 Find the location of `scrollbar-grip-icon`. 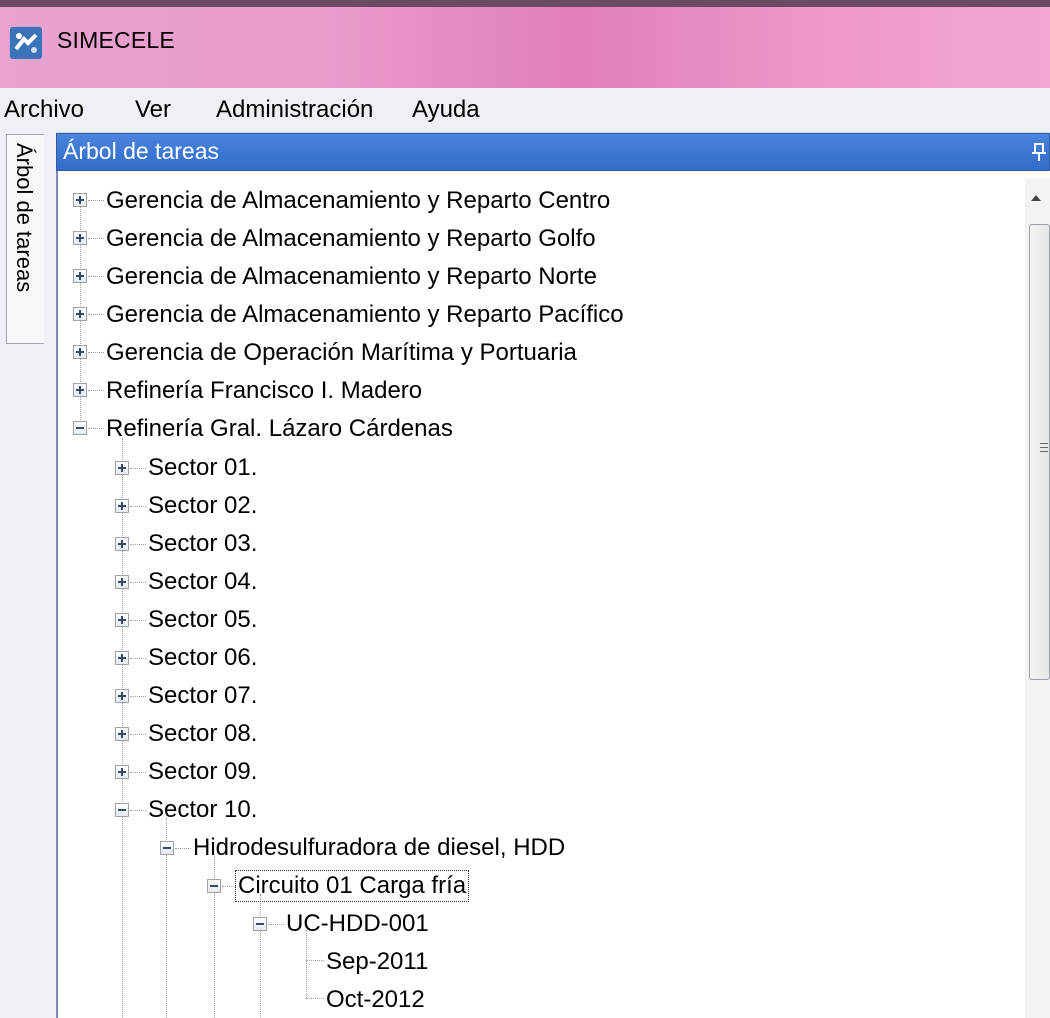

scrollbar-grip-icon is located at coordinates (1044, 448).